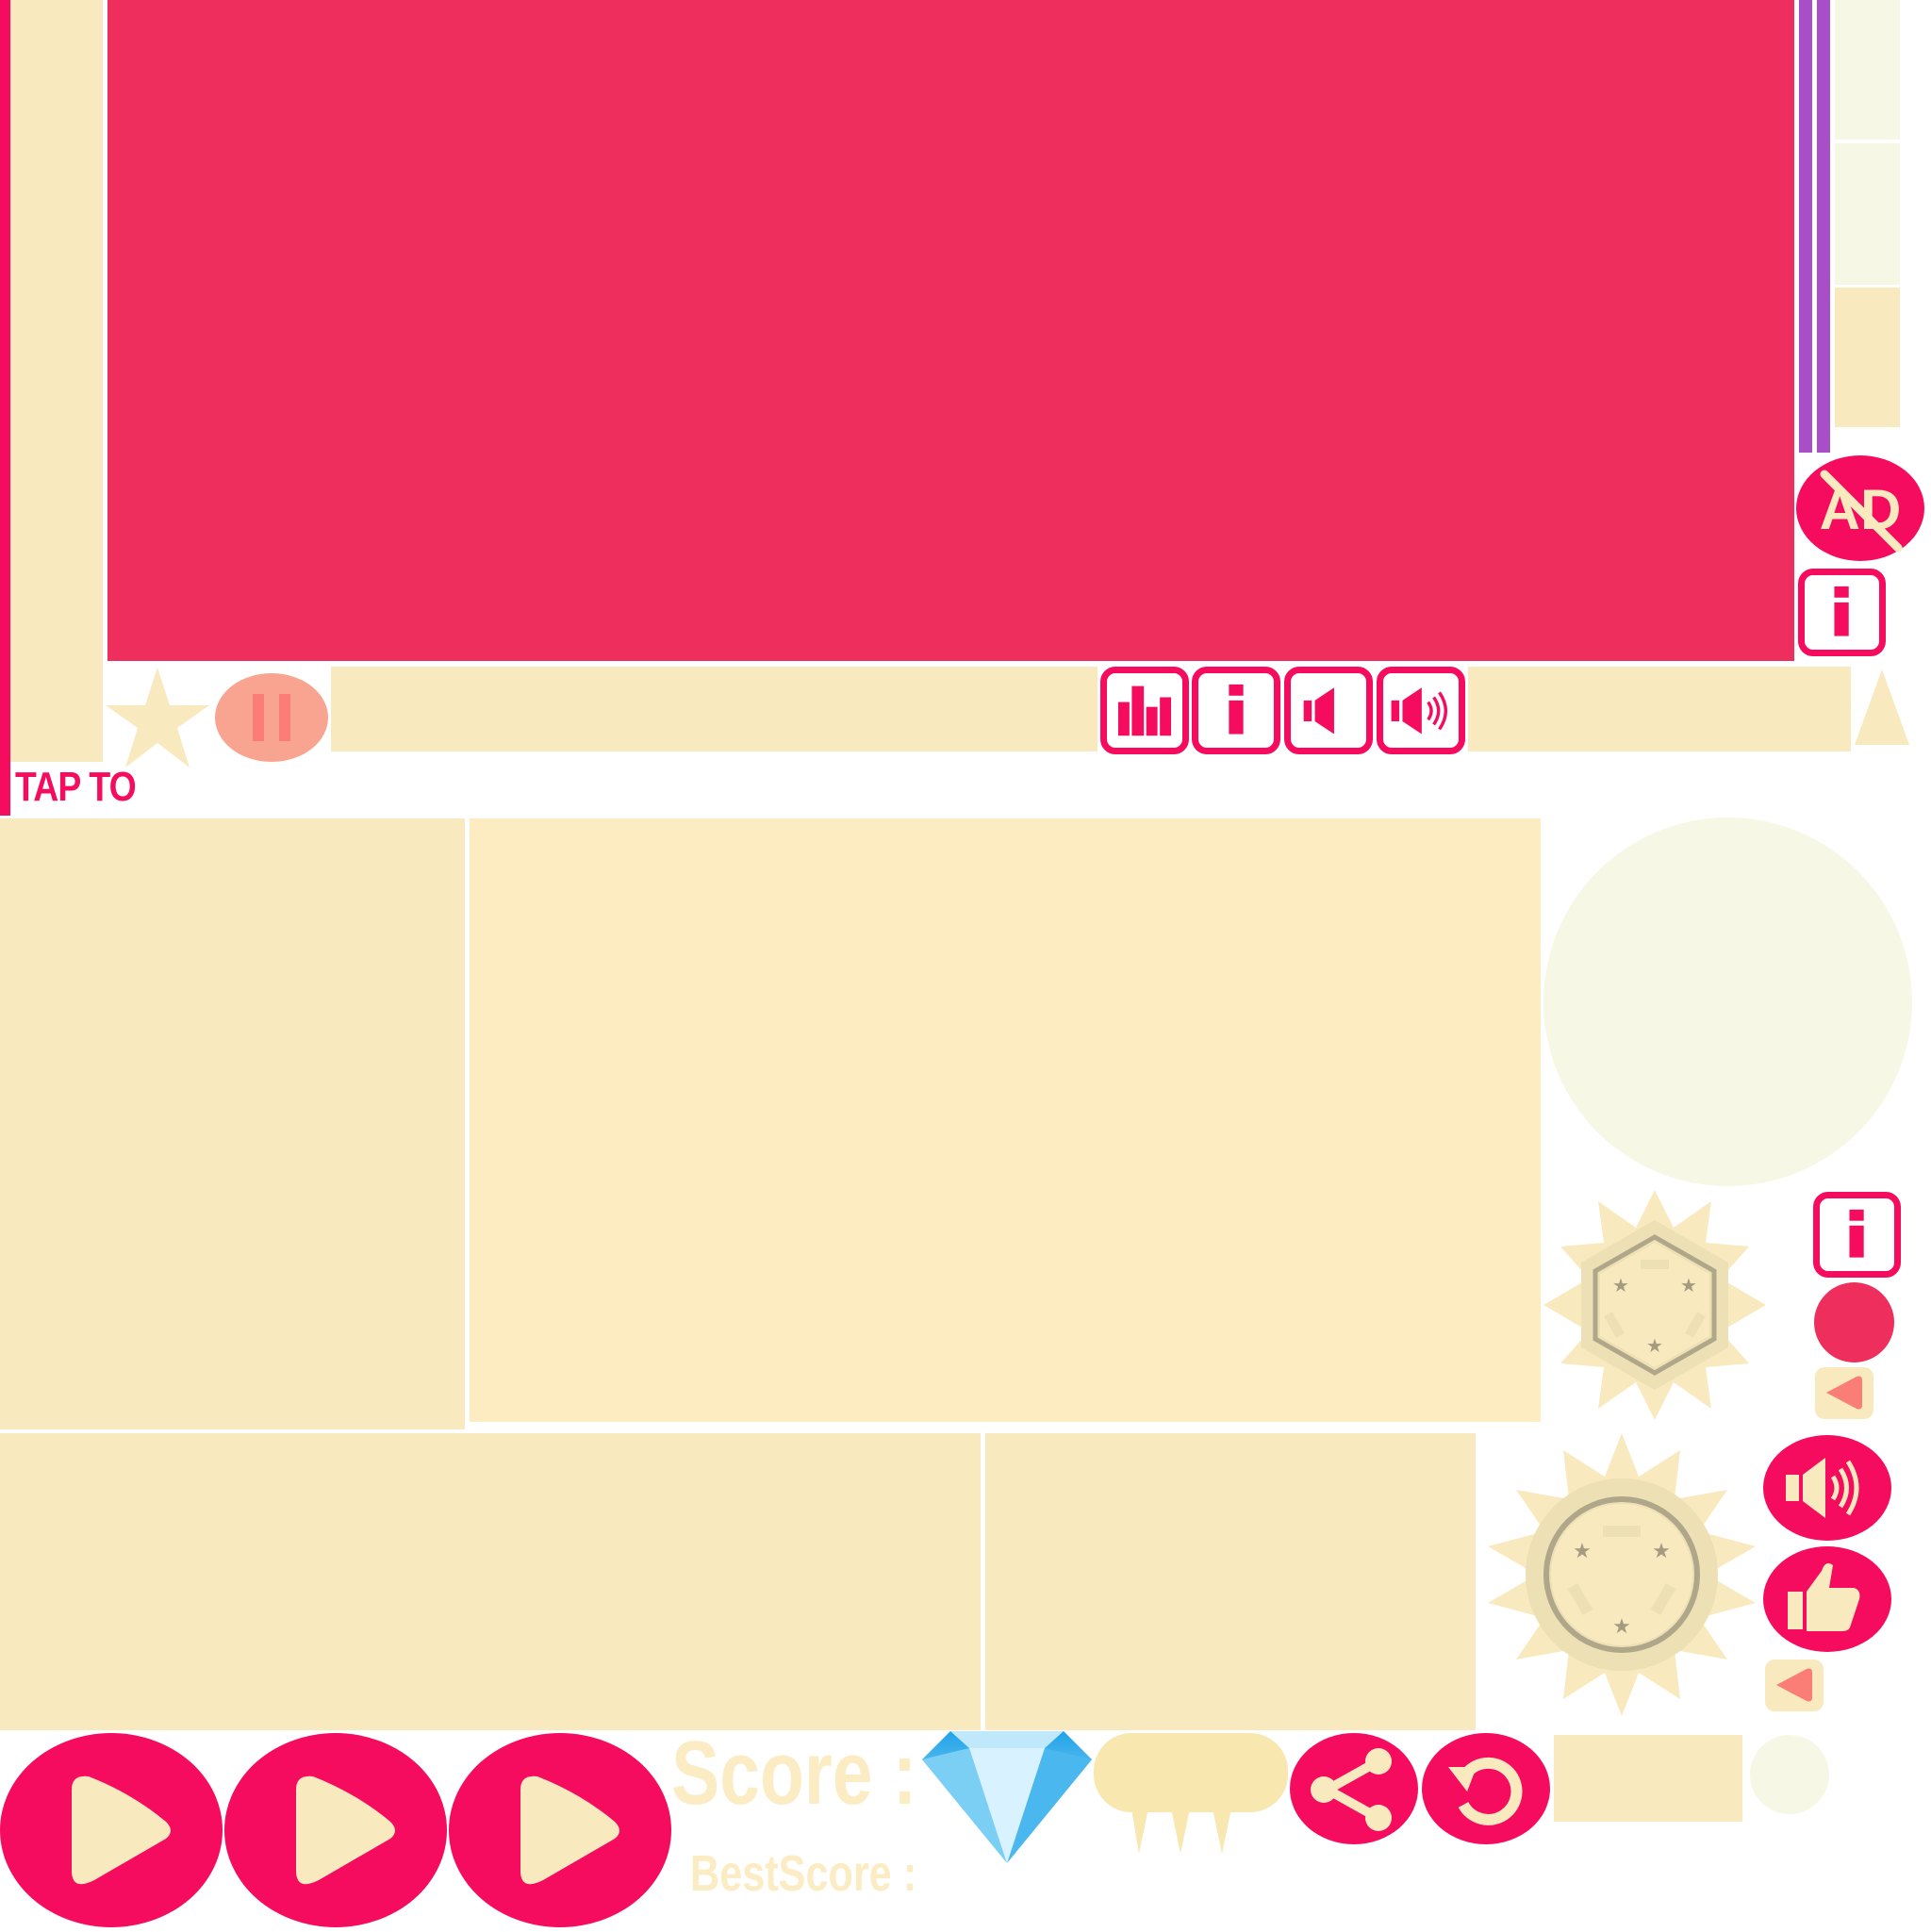 Image resolution: width=1931 pixels, height=1932 pixels. I want to click on tap-to-label: TAP TO, so click(76, 787).